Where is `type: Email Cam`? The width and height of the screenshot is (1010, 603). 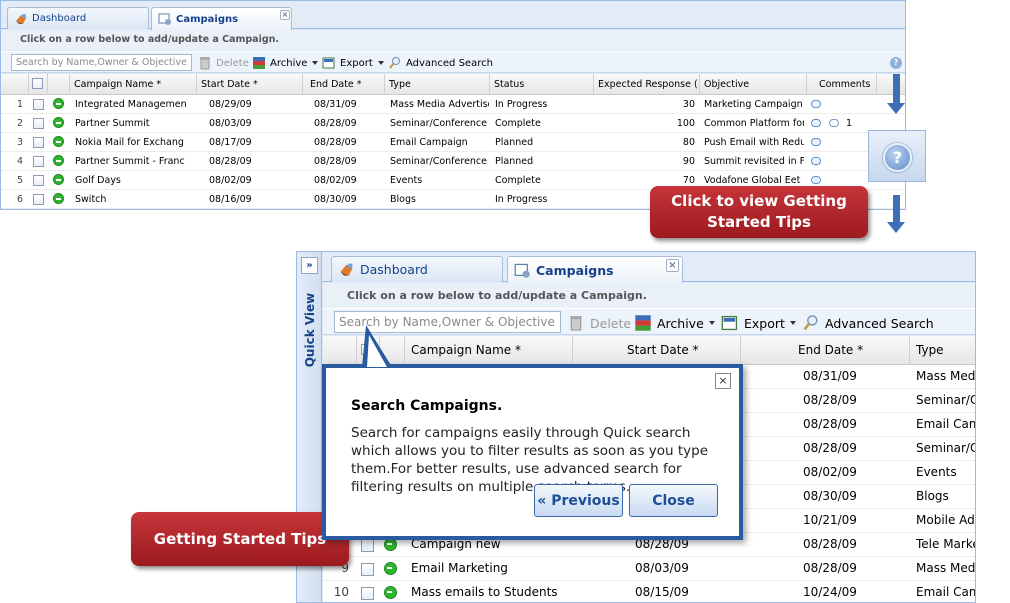 type: Email Cam is located at coordinates (946, 424).